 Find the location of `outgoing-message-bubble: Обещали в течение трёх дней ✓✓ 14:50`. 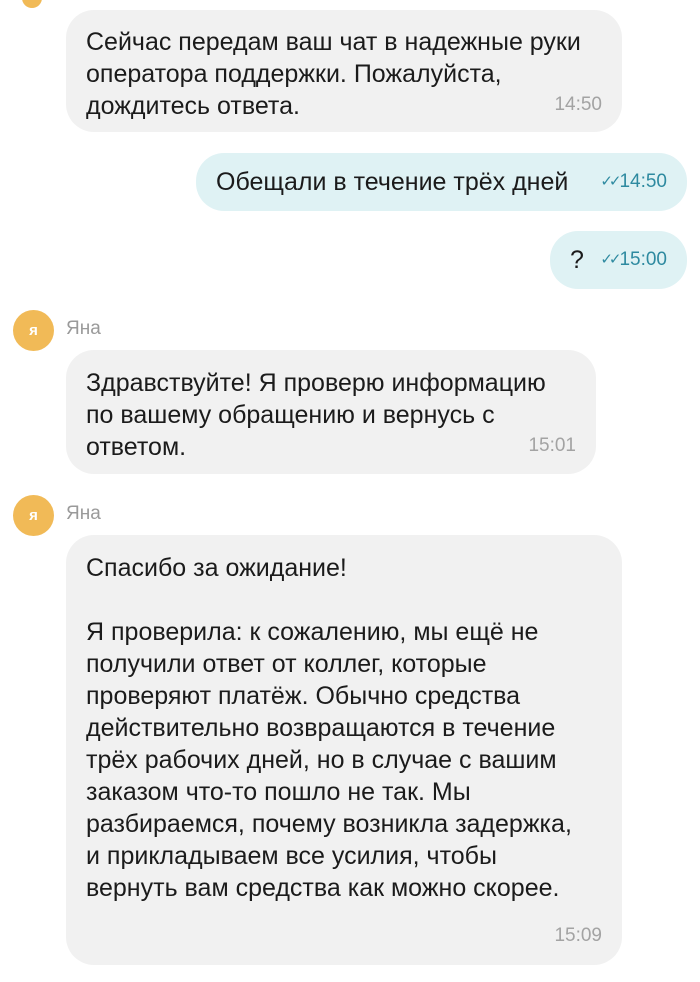

outgoing-message-bubble: Обещали в течение трёх дней ✓✓ 14:50 is located at coordinates (441, 182).